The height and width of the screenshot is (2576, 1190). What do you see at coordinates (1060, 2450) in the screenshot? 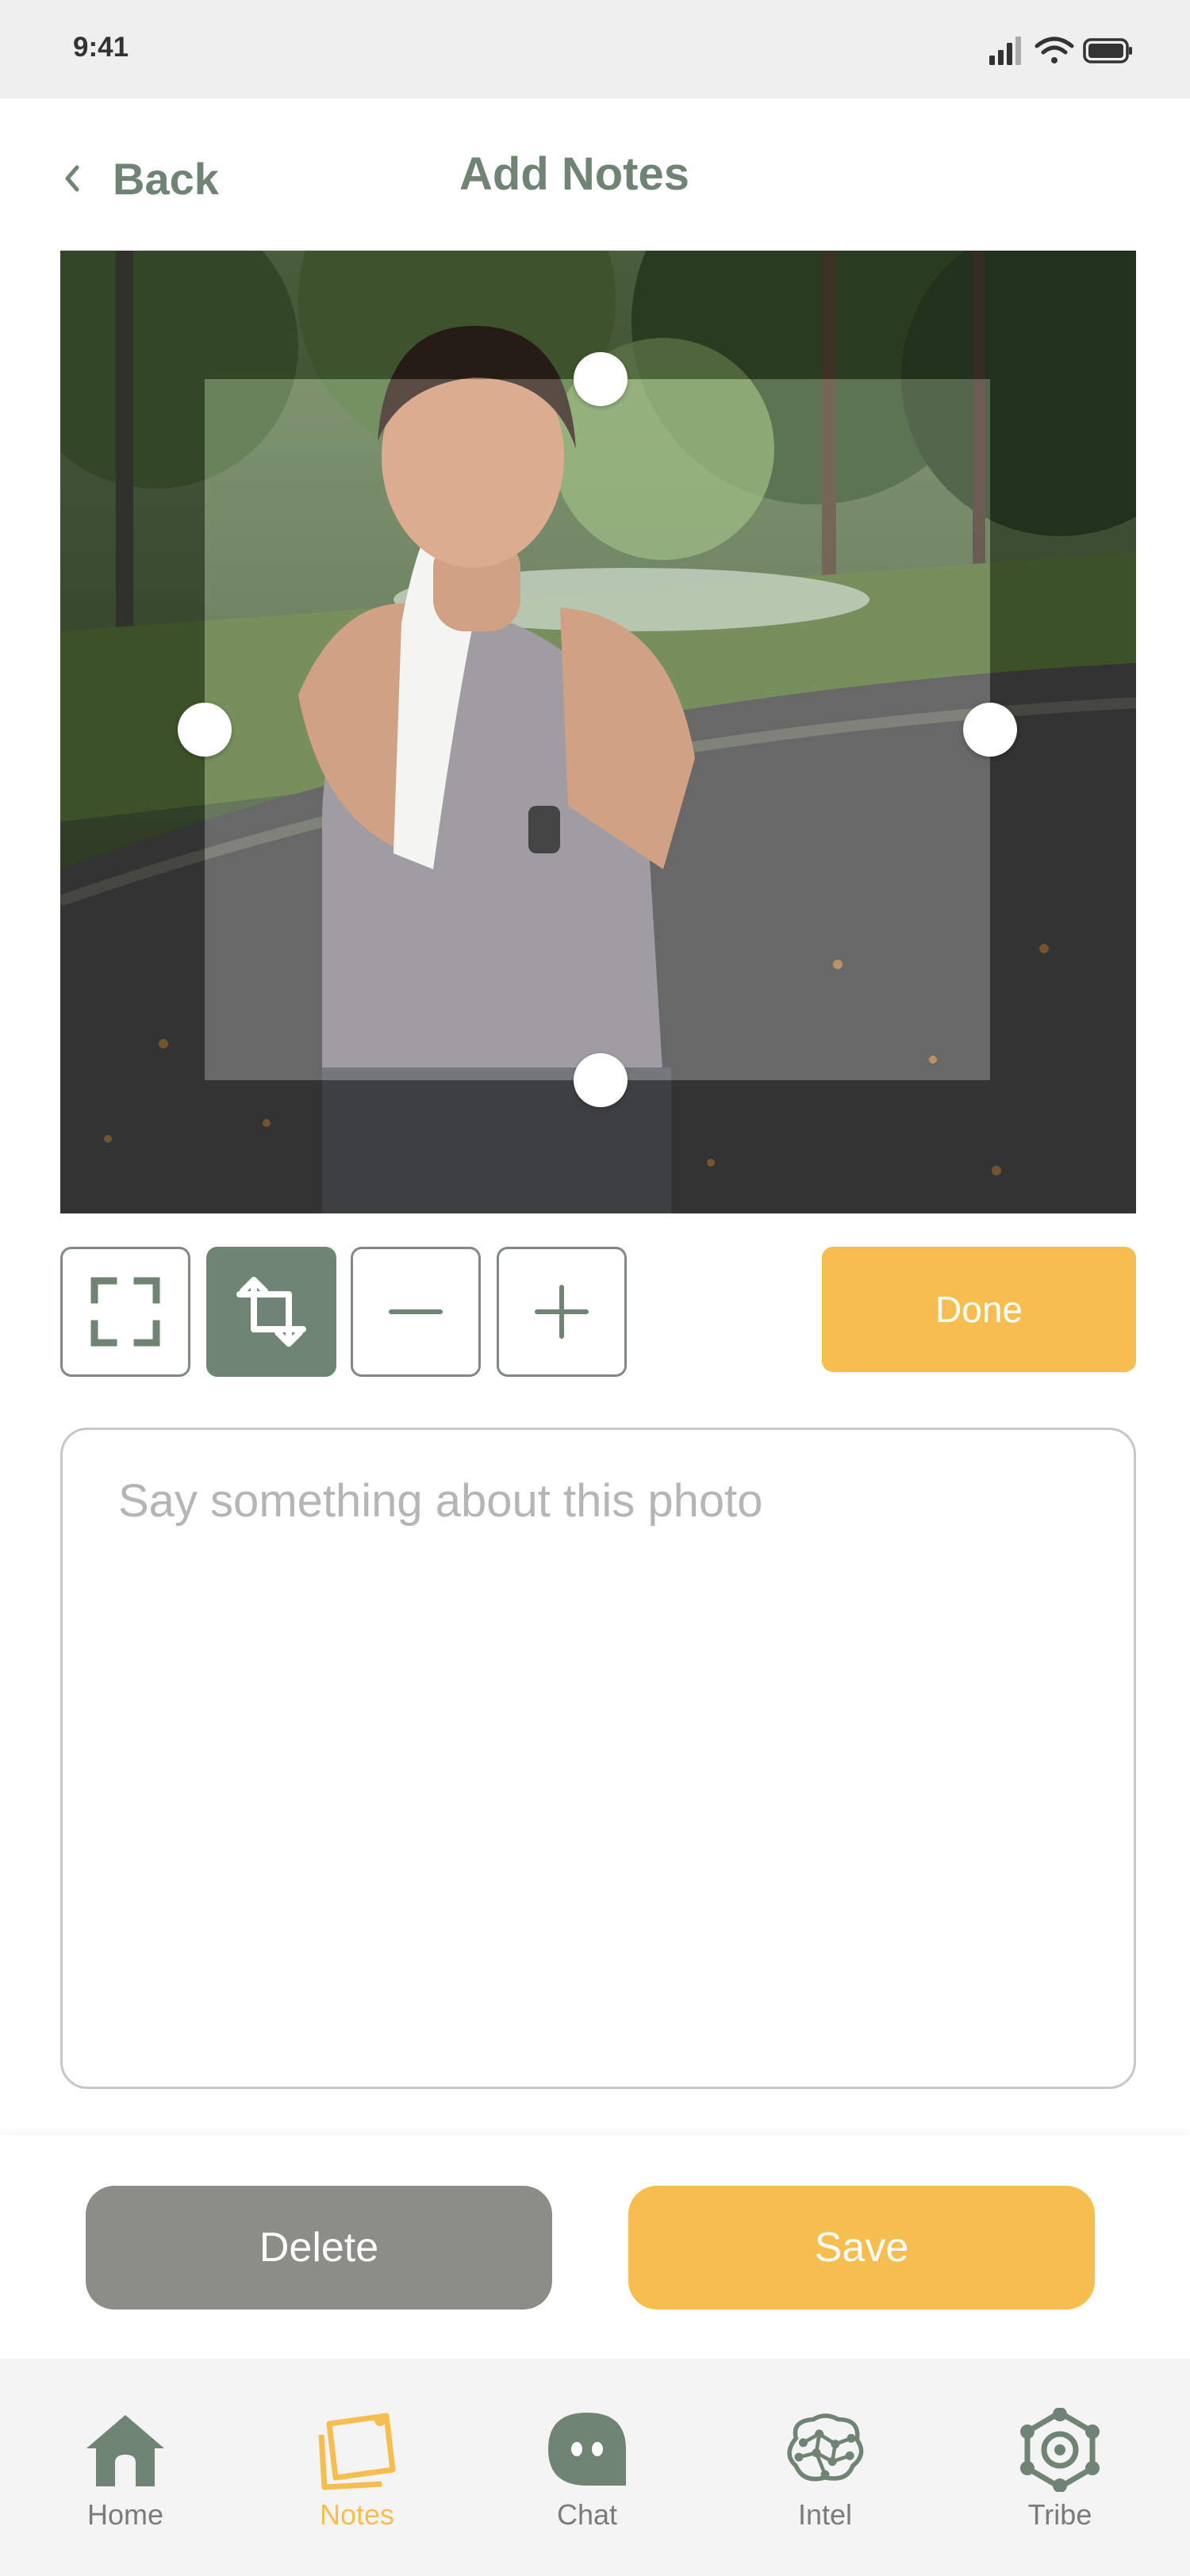
I see `tribe-icon` at bounding box center [1060, 2450].